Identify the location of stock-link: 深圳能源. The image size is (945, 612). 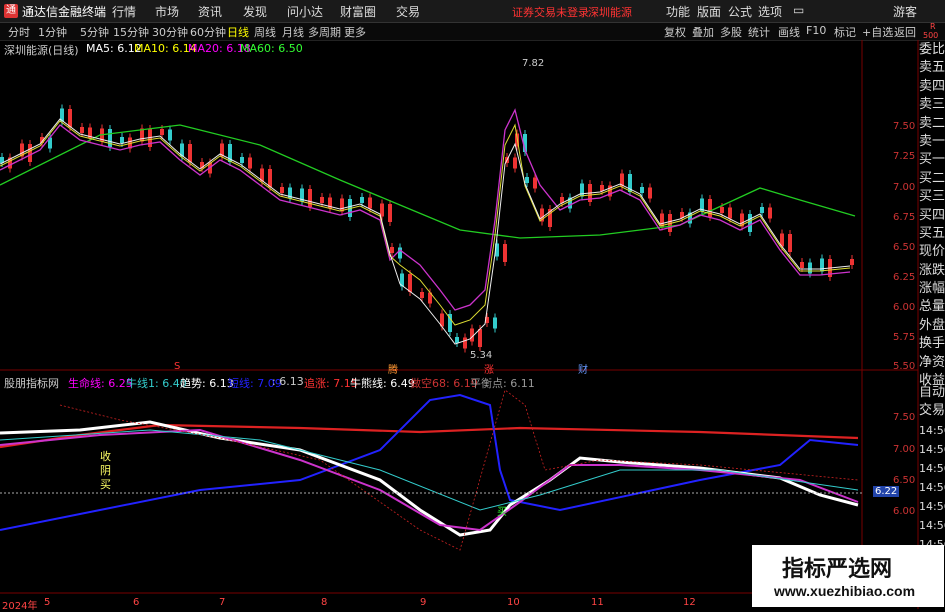
(610, 12).